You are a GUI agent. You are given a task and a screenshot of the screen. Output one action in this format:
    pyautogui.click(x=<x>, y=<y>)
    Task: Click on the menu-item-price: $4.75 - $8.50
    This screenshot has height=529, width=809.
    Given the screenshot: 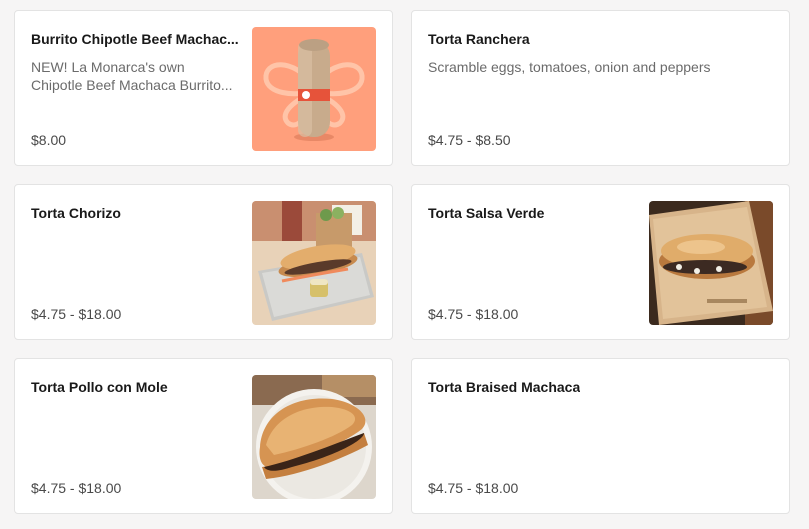 What is the action you would take?
    pyautogui.click(x=469, y=140)
    